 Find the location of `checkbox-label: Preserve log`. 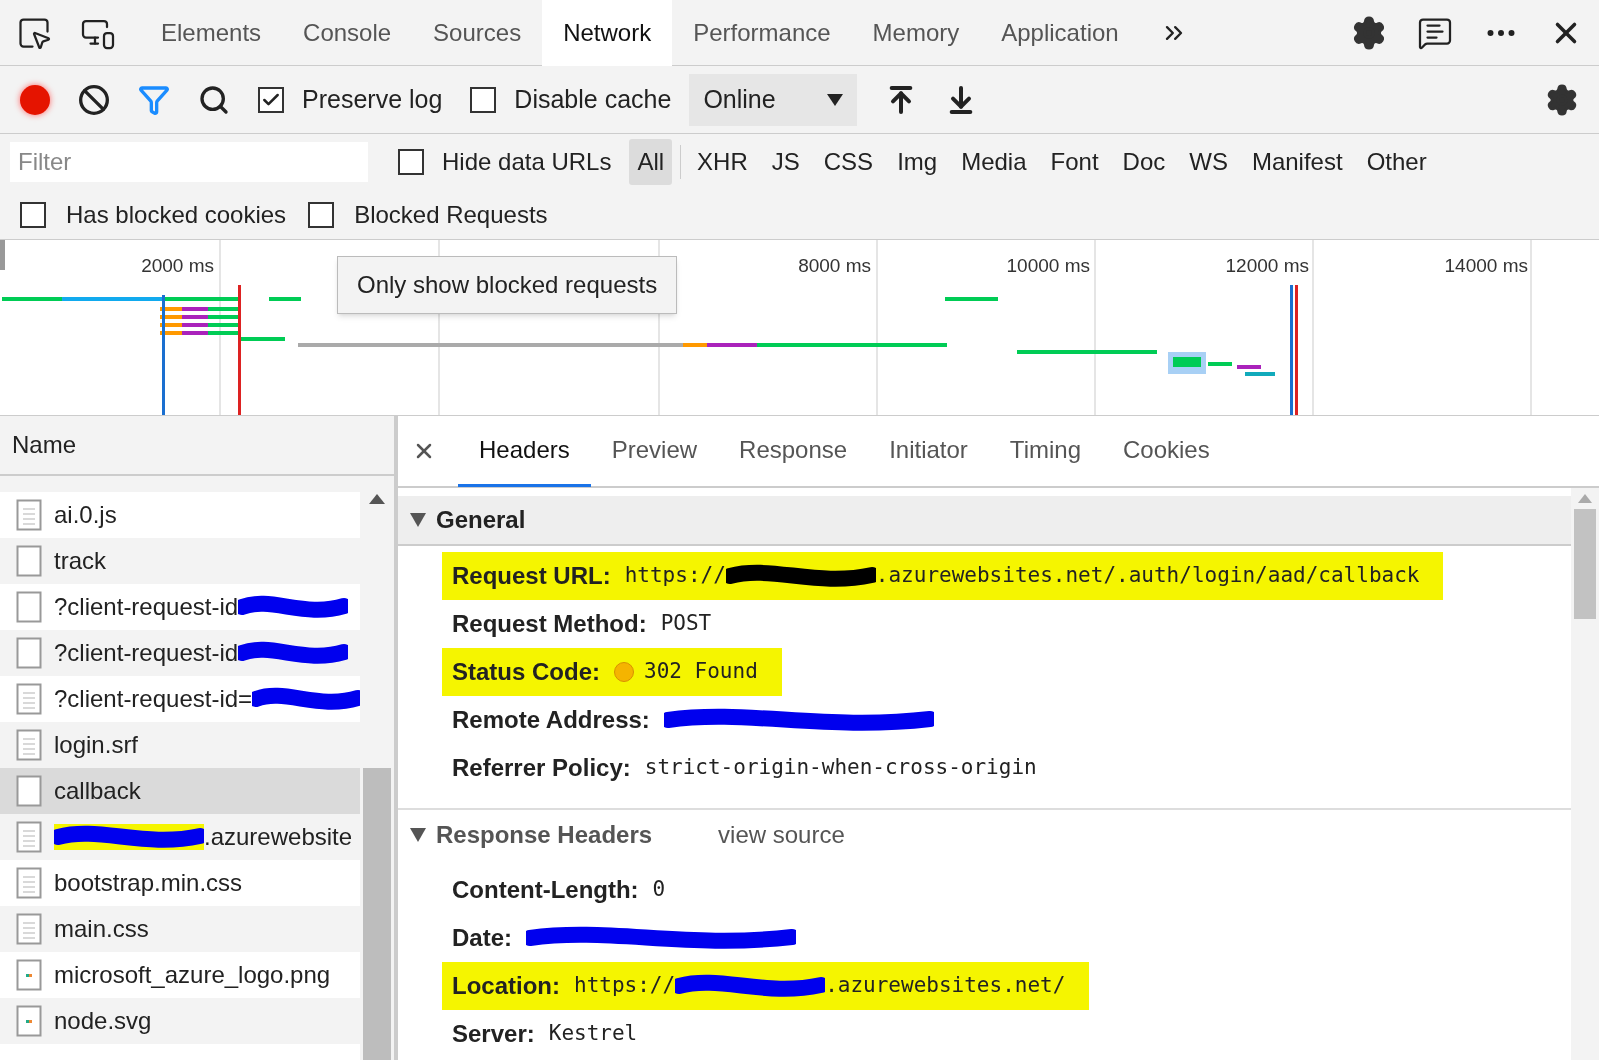

checkbox-label: Preserve log is located at coordinates (372, 99).